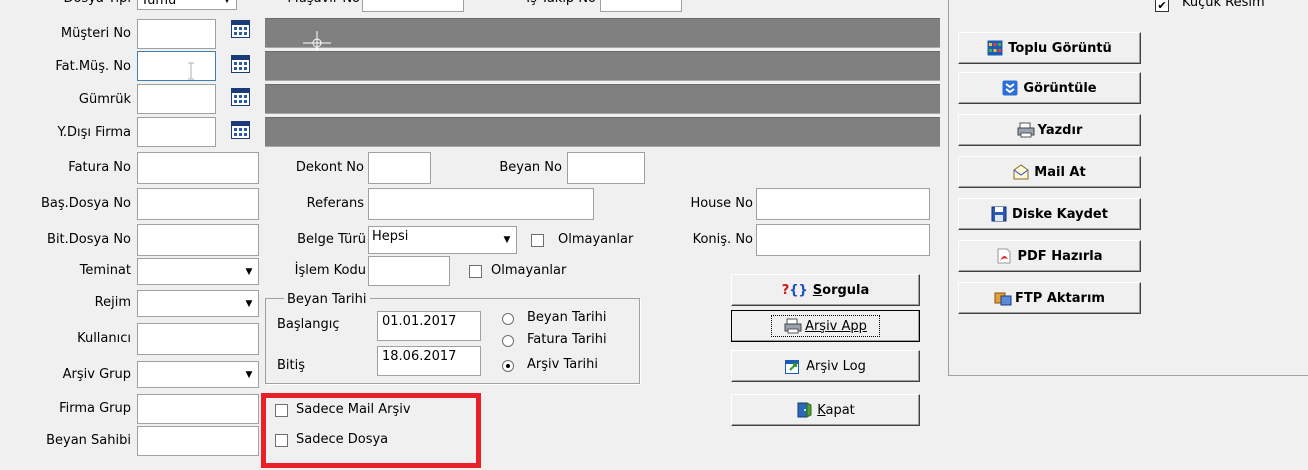 The image size is (1308, 470). Describe the element at coordinates (1223, 5) in the screenshot. I see `kucuk-resim-label: Küçük Resim` at that location.